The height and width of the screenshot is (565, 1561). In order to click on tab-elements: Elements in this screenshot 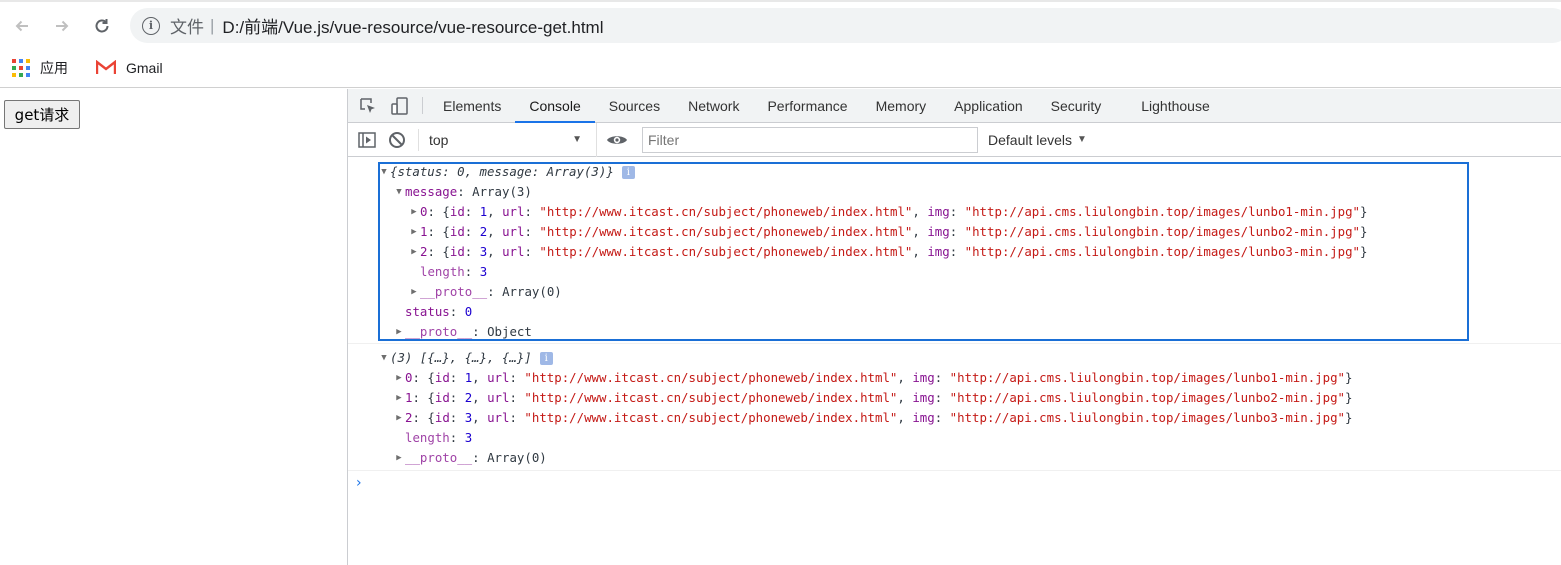, I will do `click(472, 105)`.